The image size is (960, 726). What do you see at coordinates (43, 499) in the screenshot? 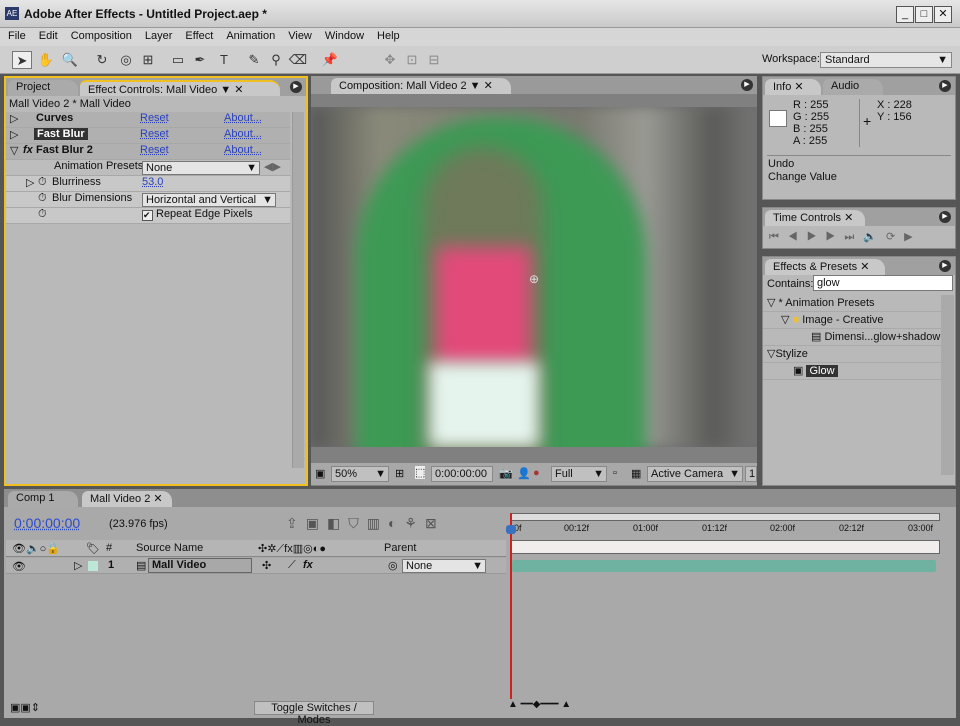
I see `tab-comp-1: Comp 1` at bounding box center [43, 499].